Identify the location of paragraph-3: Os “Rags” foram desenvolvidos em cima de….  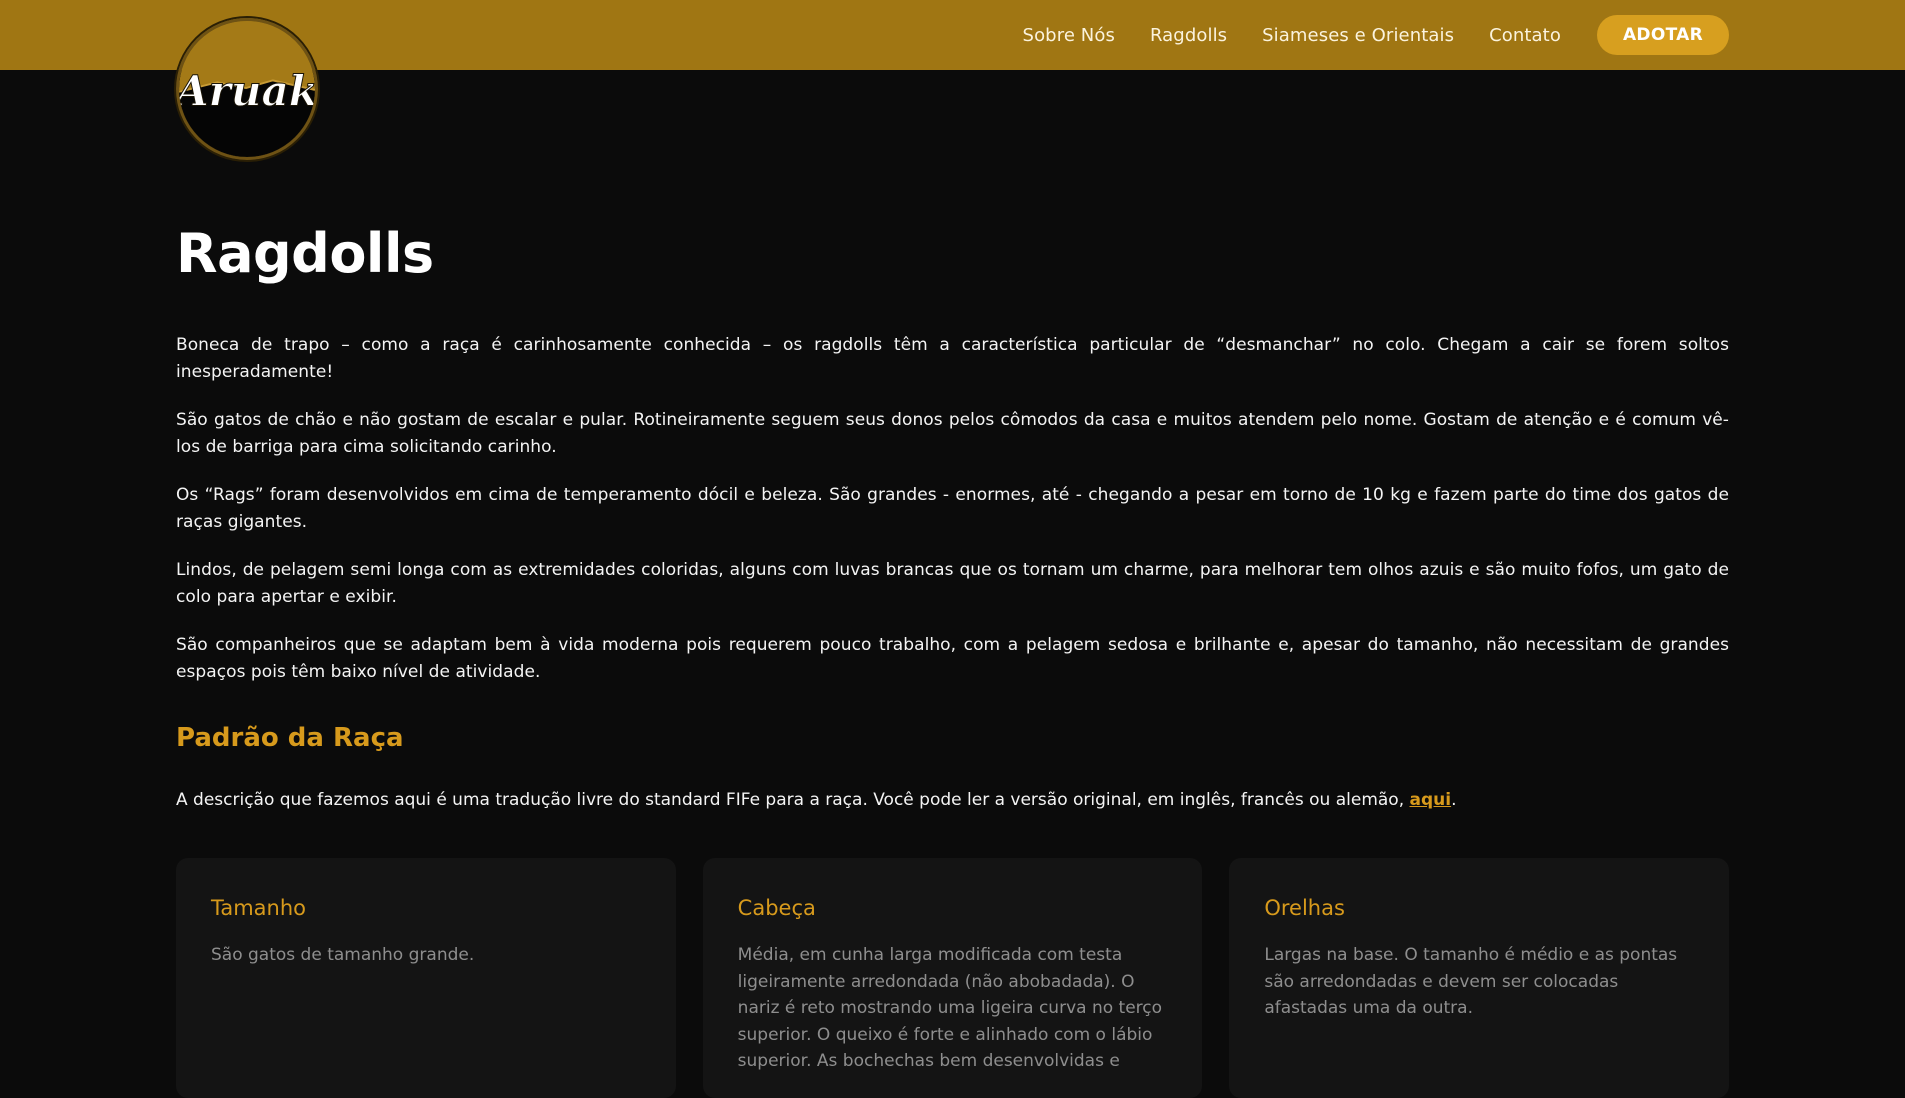
(952, 508).